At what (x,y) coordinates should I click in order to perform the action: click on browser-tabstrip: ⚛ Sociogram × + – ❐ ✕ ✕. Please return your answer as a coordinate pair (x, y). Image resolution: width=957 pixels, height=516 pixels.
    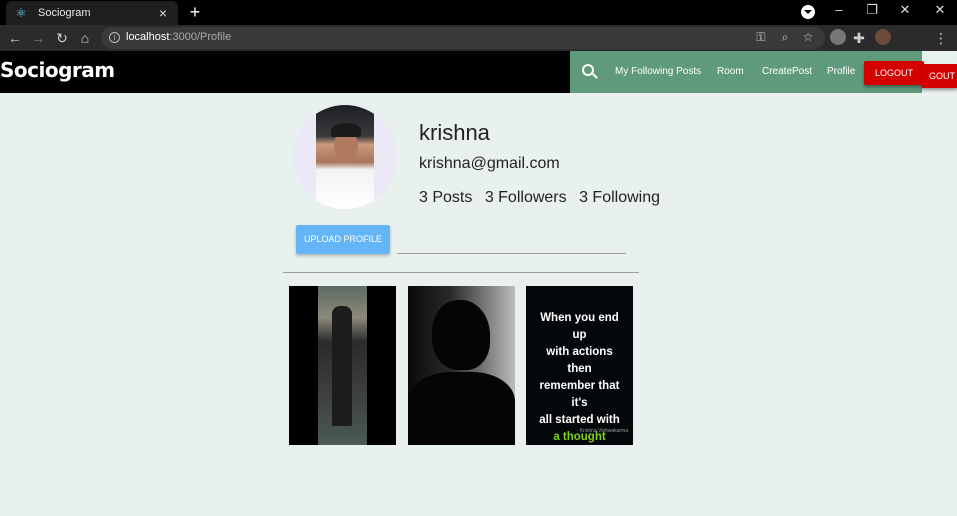
    Looking at the image, I should click on (478, 12).